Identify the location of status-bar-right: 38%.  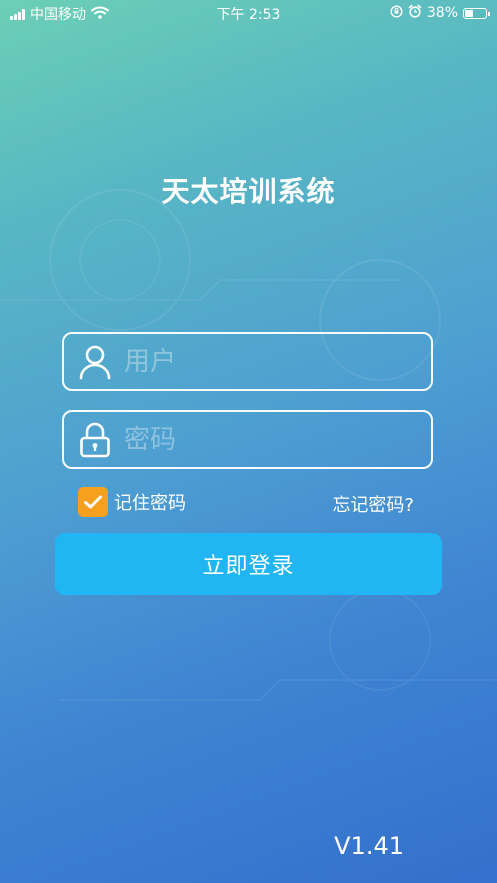
(440, 13).